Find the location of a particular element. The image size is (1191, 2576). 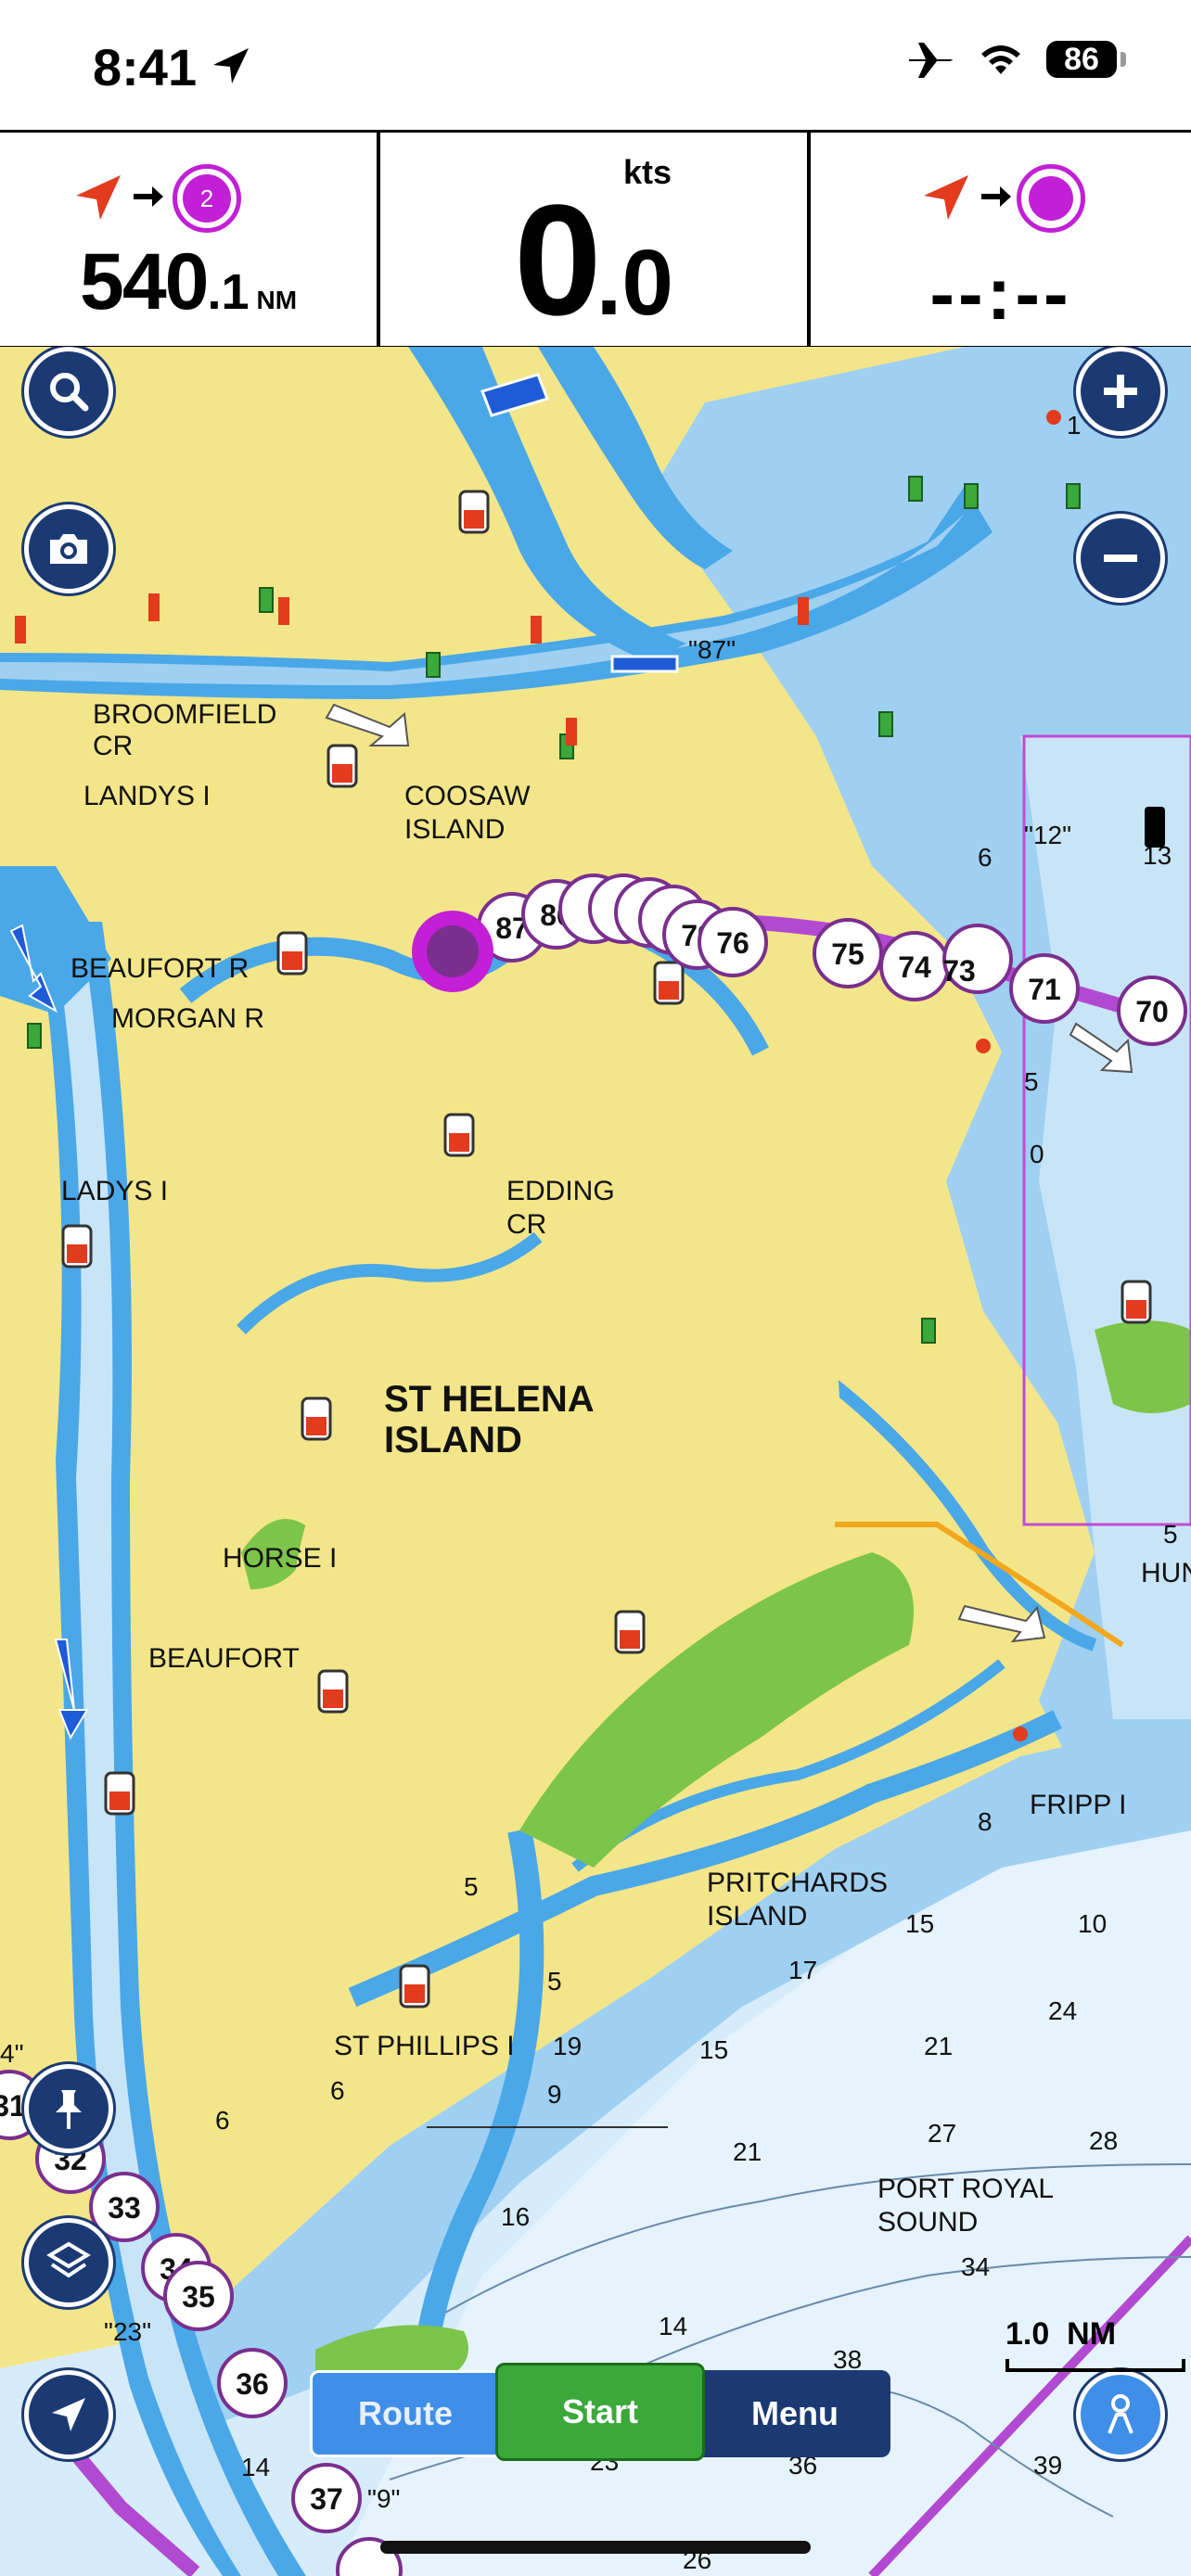

route-marker: 37 is located at coordinates (326, 2498).